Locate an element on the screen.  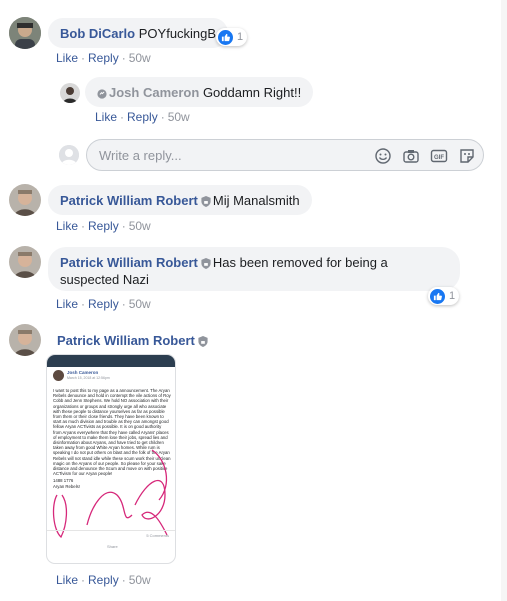
comment-header: Patrick William Robert is located at coordinates (133, 340).